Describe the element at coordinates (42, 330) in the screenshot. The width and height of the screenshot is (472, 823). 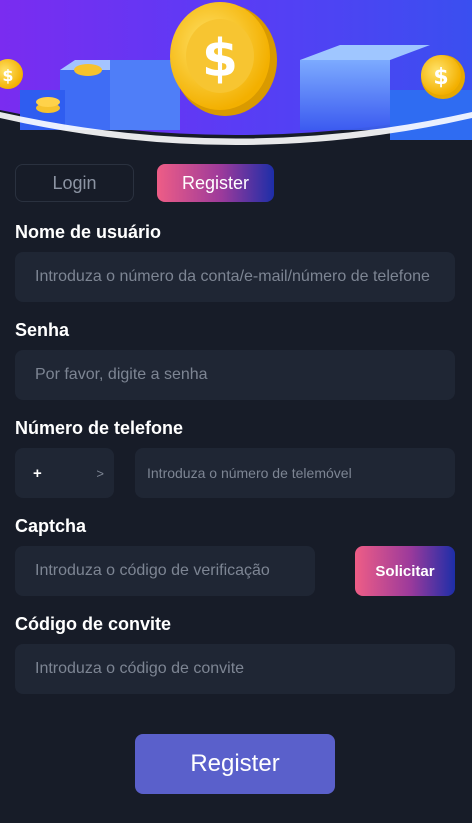
I see `password-label: Senha` at that location.